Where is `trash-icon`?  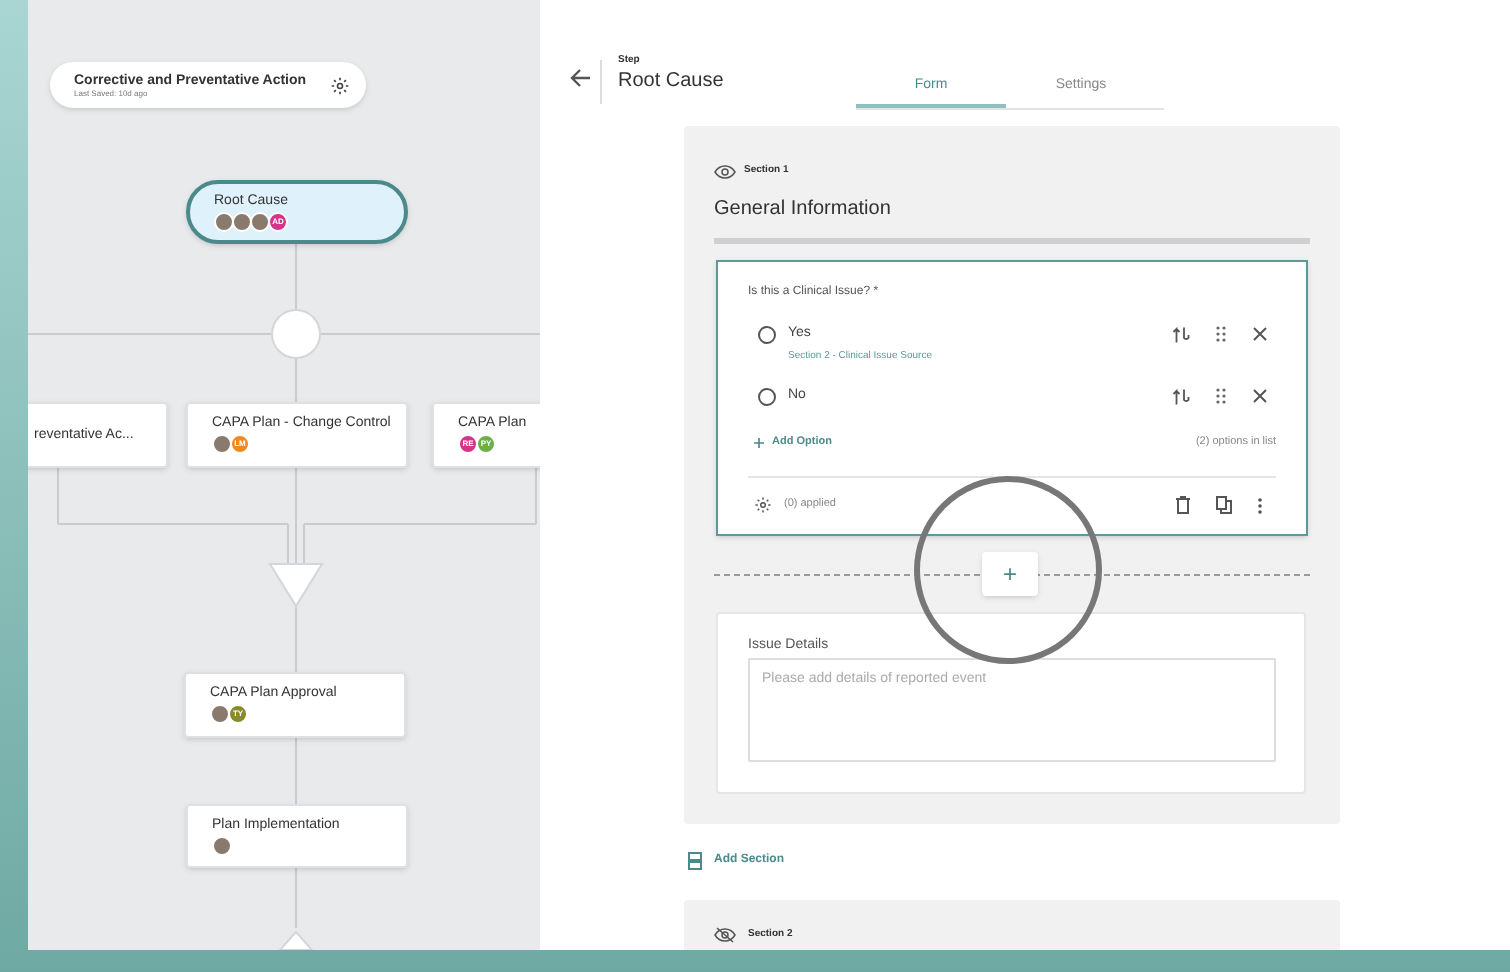
trash-icon is located at coordinates (1183, 505).